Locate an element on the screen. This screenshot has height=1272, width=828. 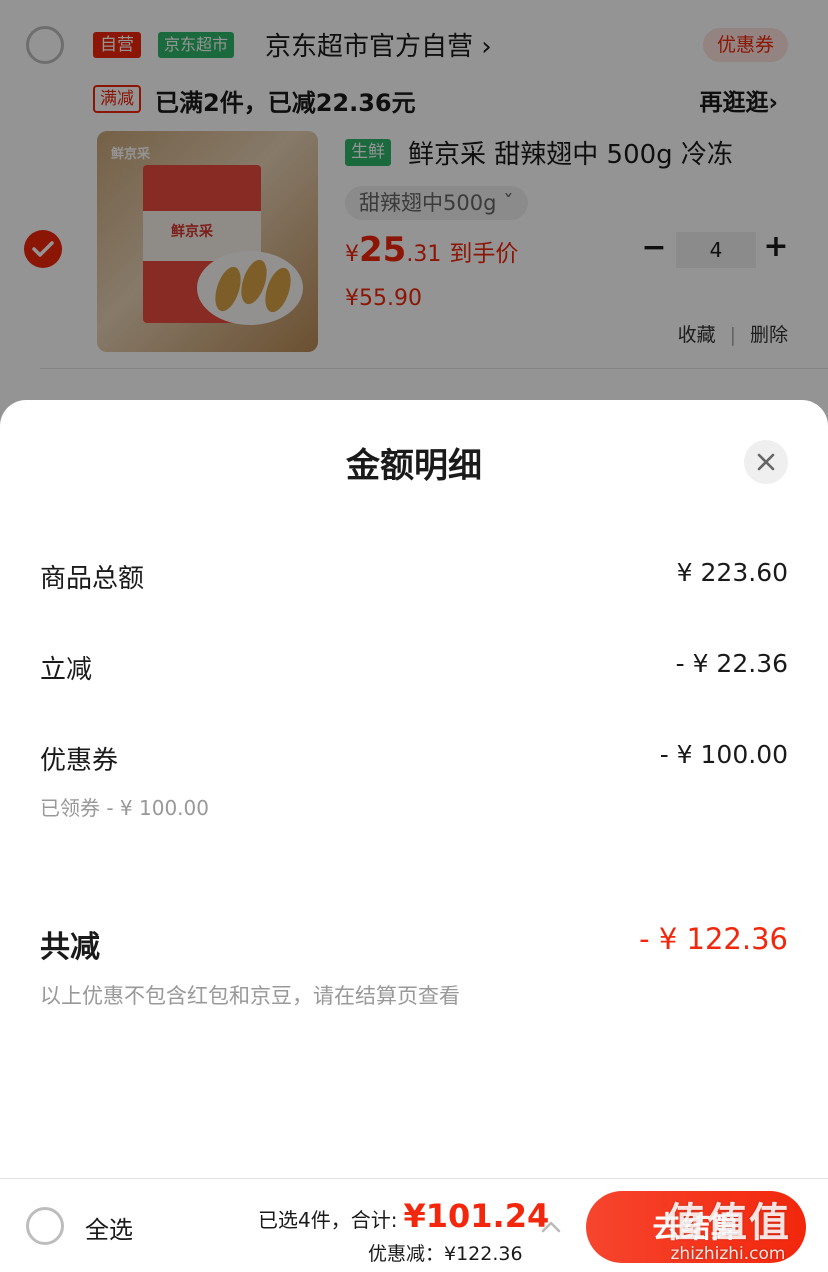
goods-total-value: ¥ 223.60 is located at coordinates (732, 572).